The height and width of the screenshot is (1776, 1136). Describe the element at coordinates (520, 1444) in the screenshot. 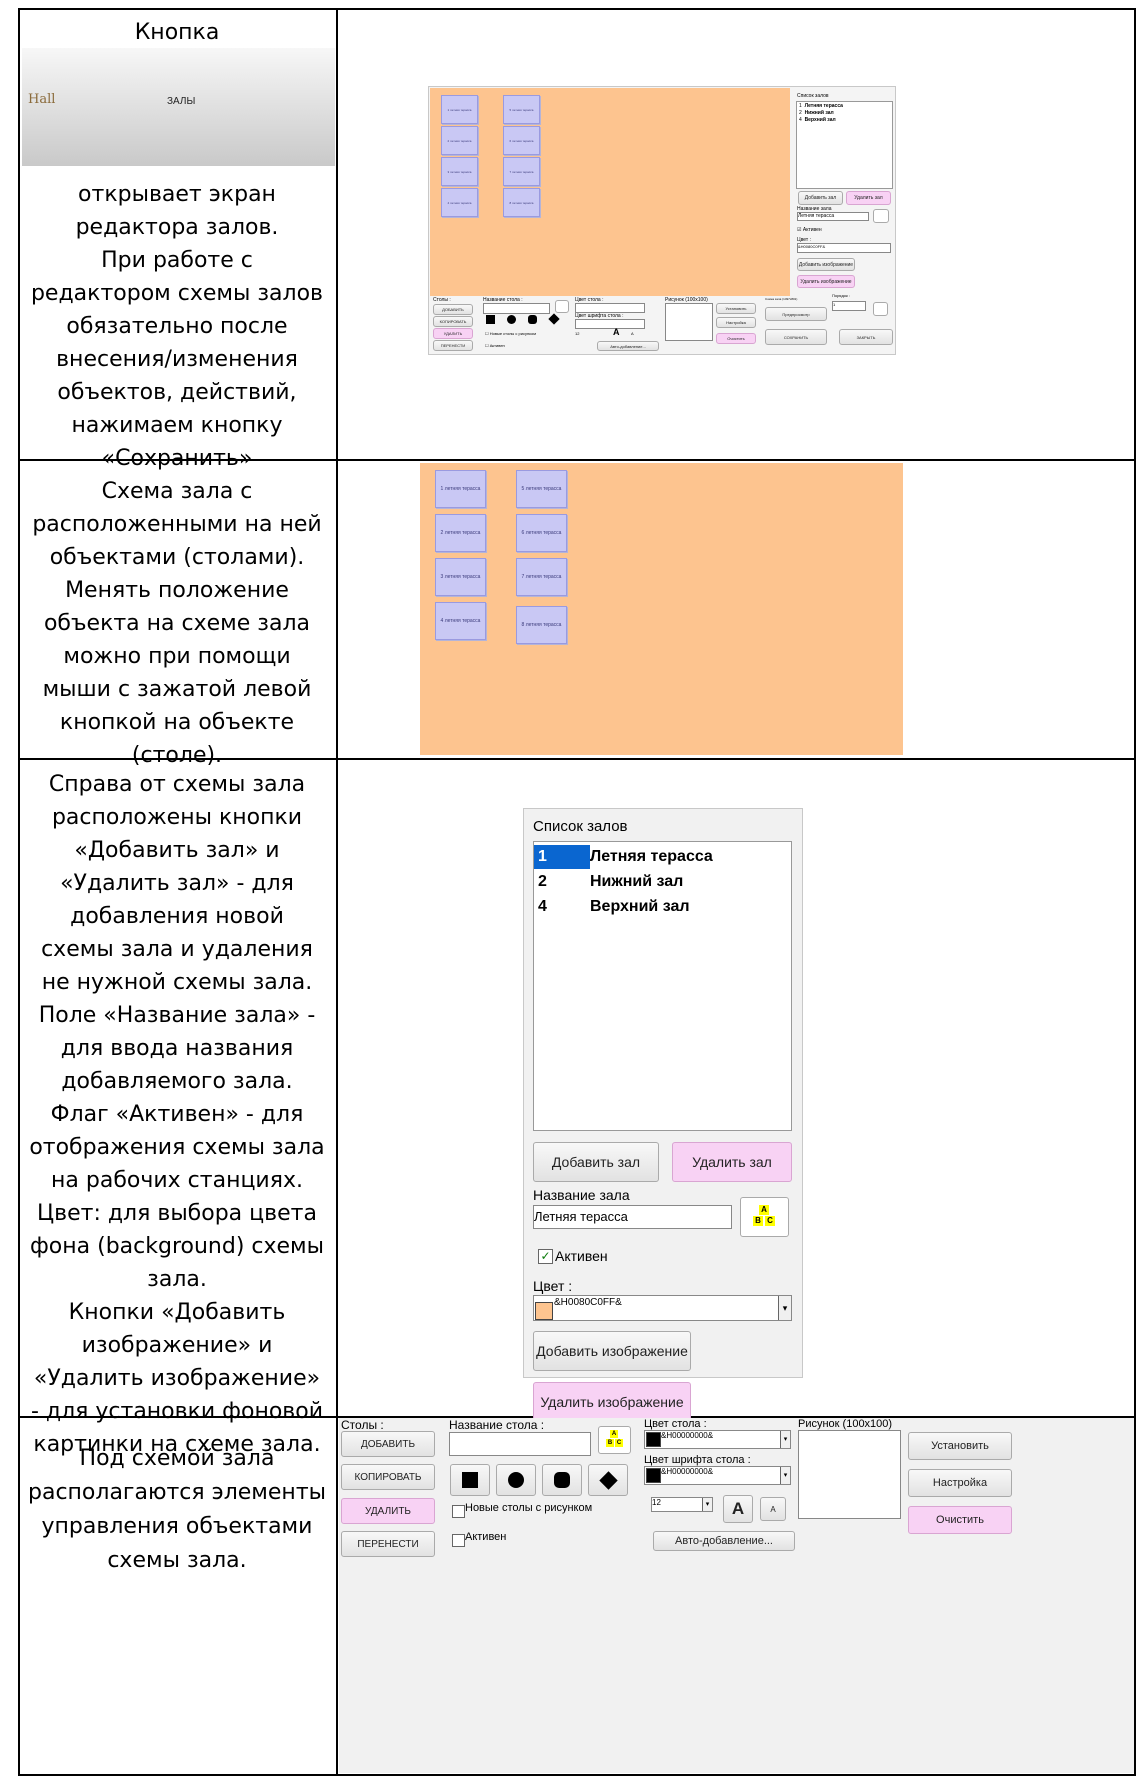

I see `table-name-field` at that location.